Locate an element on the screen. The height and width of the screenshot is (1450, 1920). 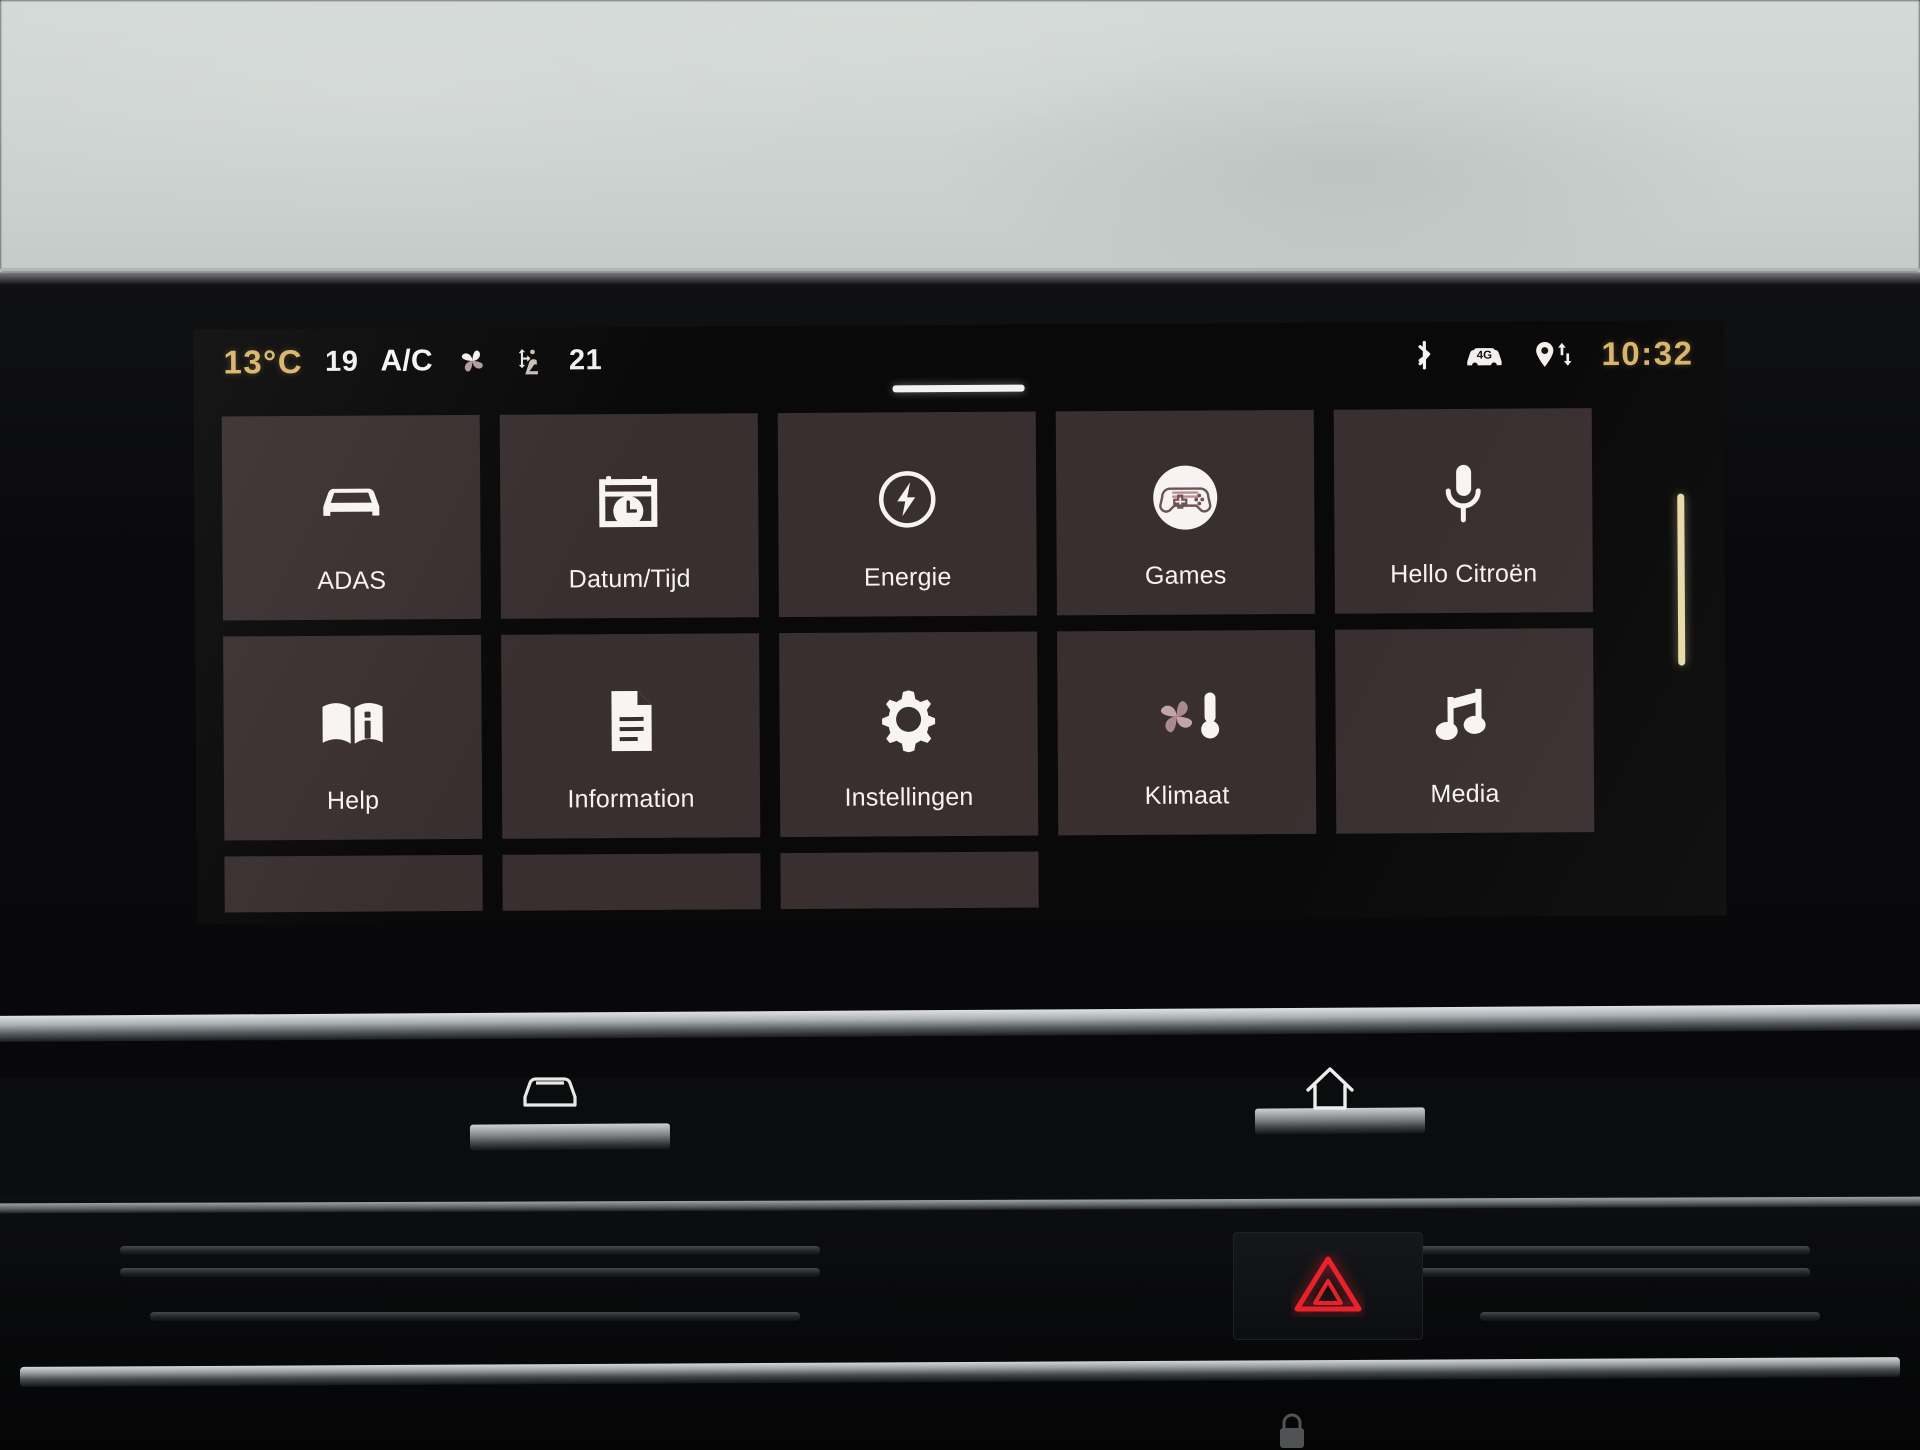
ac-label: A/C is located at coordinates (406, 361).